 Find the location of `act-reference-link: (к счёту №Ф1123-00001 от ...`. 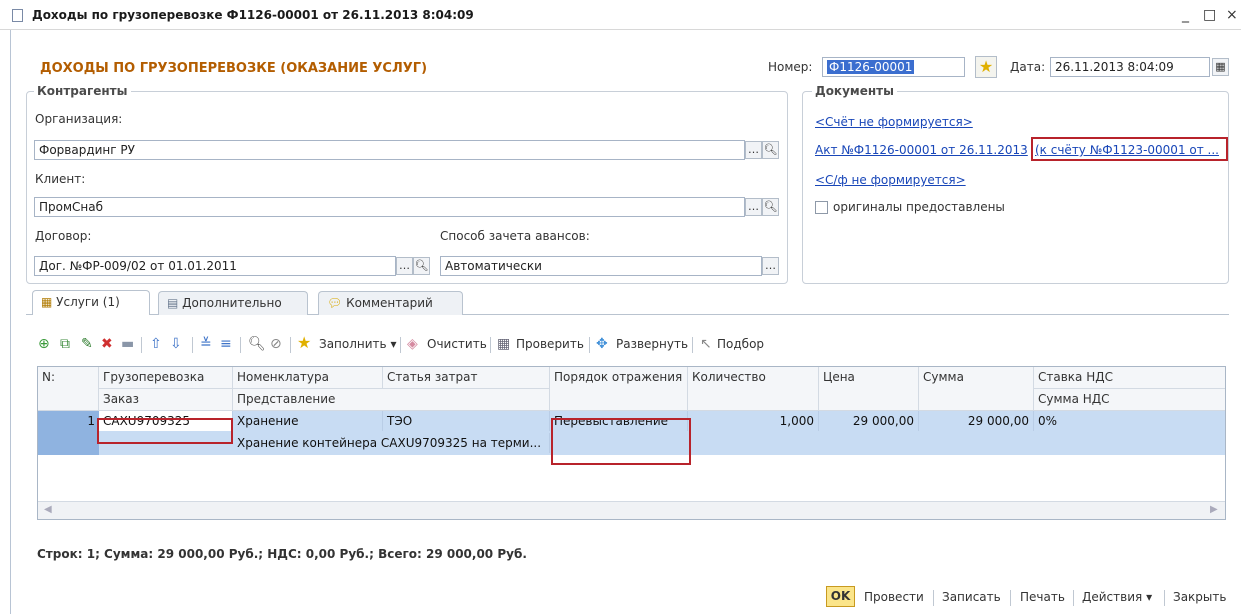

act-reference-link: (к счёту №Ф1123-00001 от ... is located at coordinates (1127, 150).